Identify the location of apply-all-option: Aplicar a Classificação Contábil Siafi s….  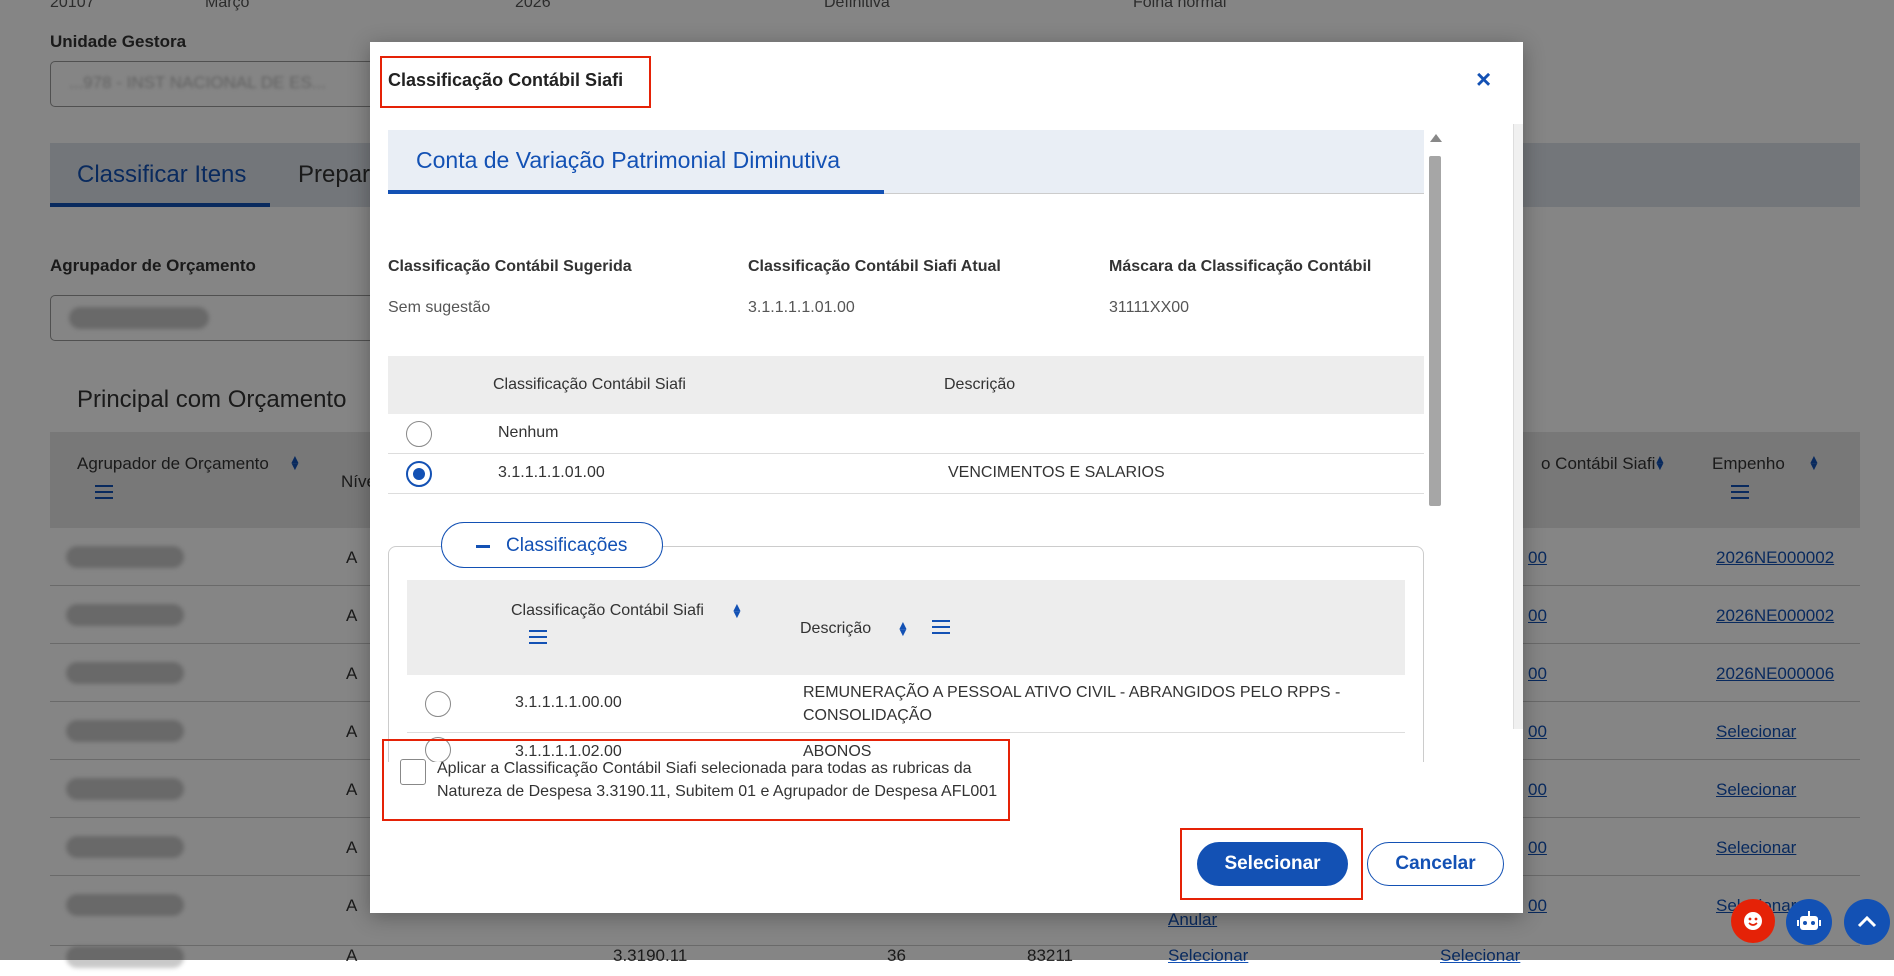
(695, 779).